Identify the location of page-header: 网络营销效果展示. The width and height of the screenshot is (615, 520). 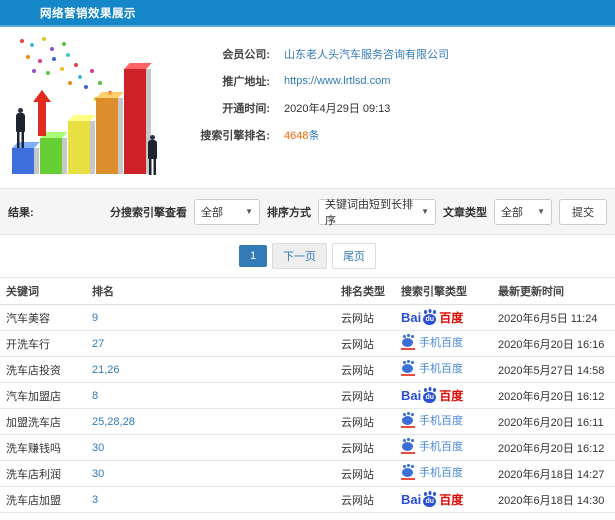
(307, 13).